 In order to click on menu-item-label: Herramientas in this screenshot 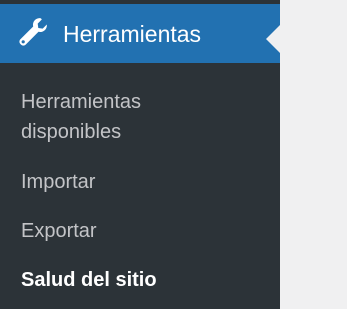, I will do `click(132, 34)`.